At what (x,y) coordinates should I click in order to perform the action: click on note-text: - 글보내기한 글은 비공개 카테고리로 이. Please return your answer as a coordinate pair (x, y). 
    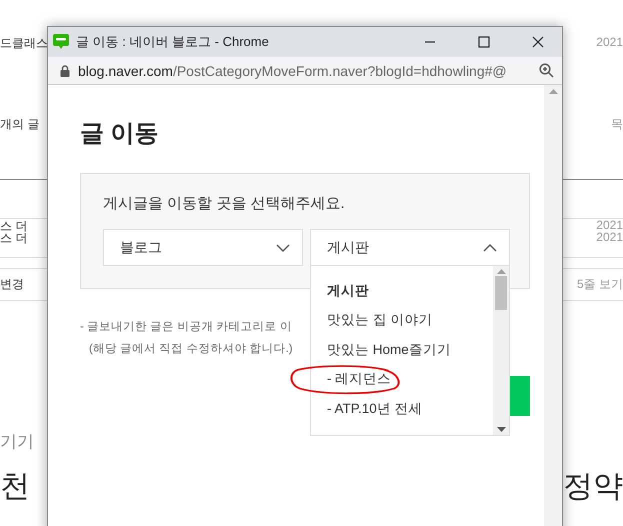
    Looking at the image, I should click on (186, 327).